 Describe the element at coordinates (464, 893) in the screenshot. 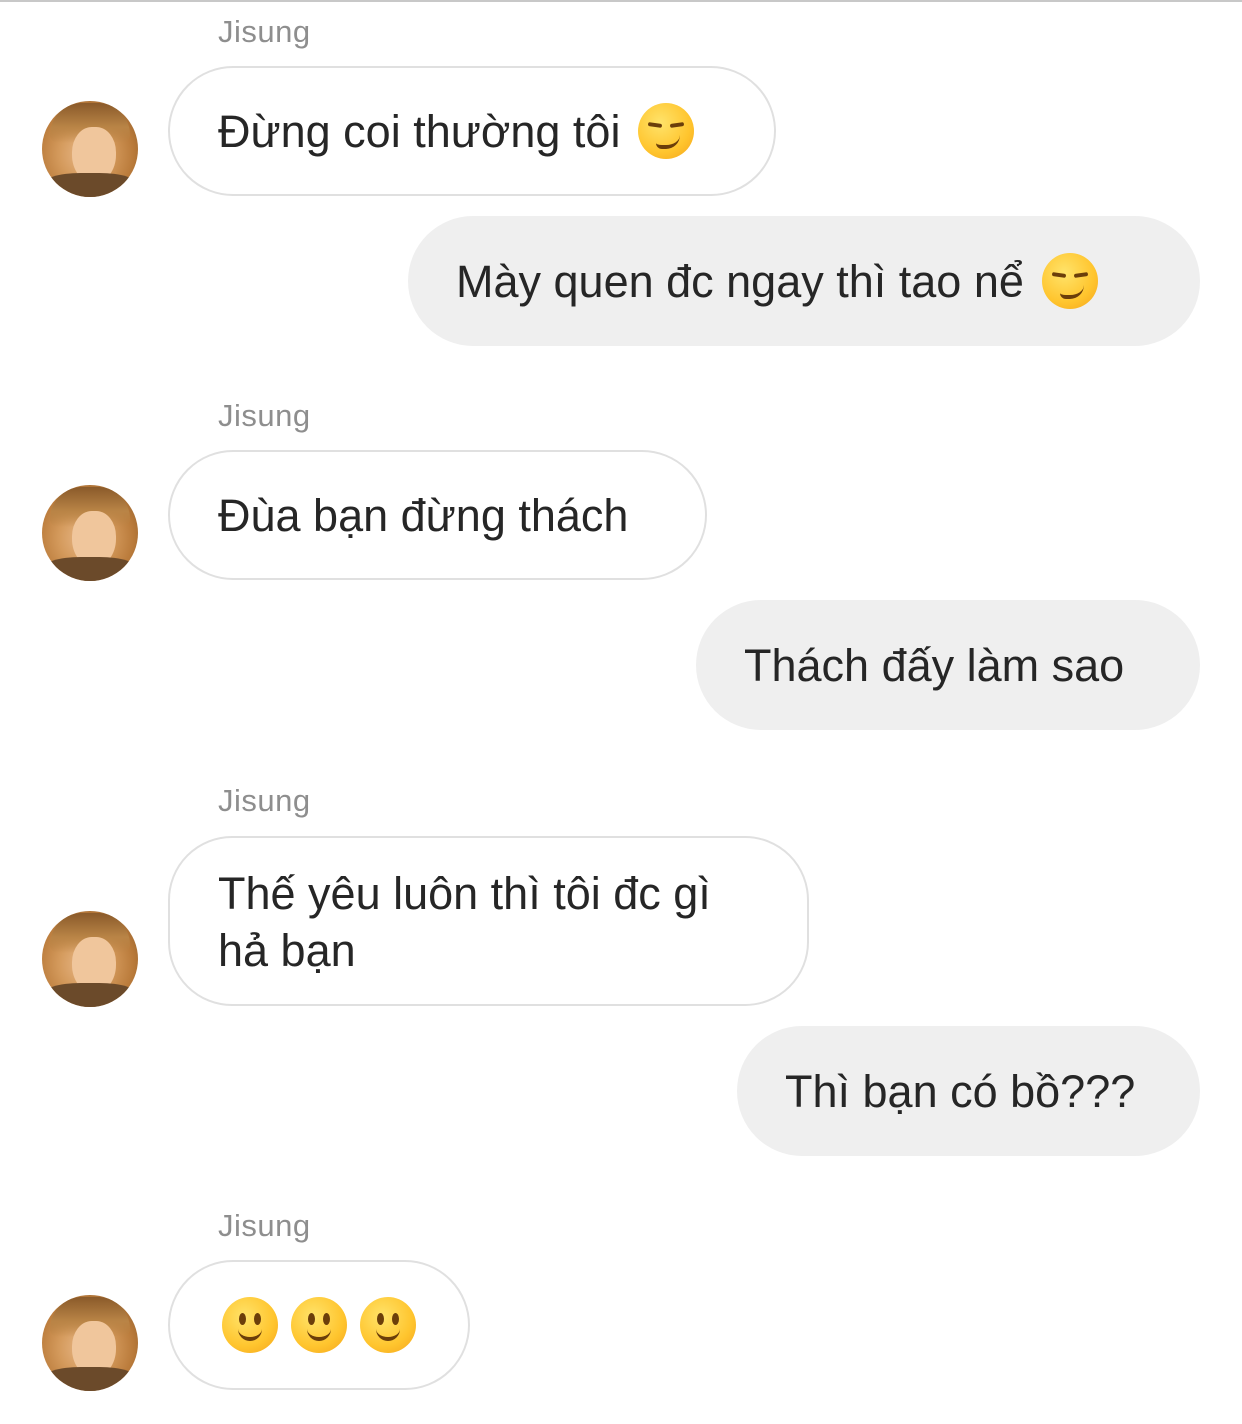

I see `message-text-line-1: Thế yêu luôn thì tôi đc gì` at that location.